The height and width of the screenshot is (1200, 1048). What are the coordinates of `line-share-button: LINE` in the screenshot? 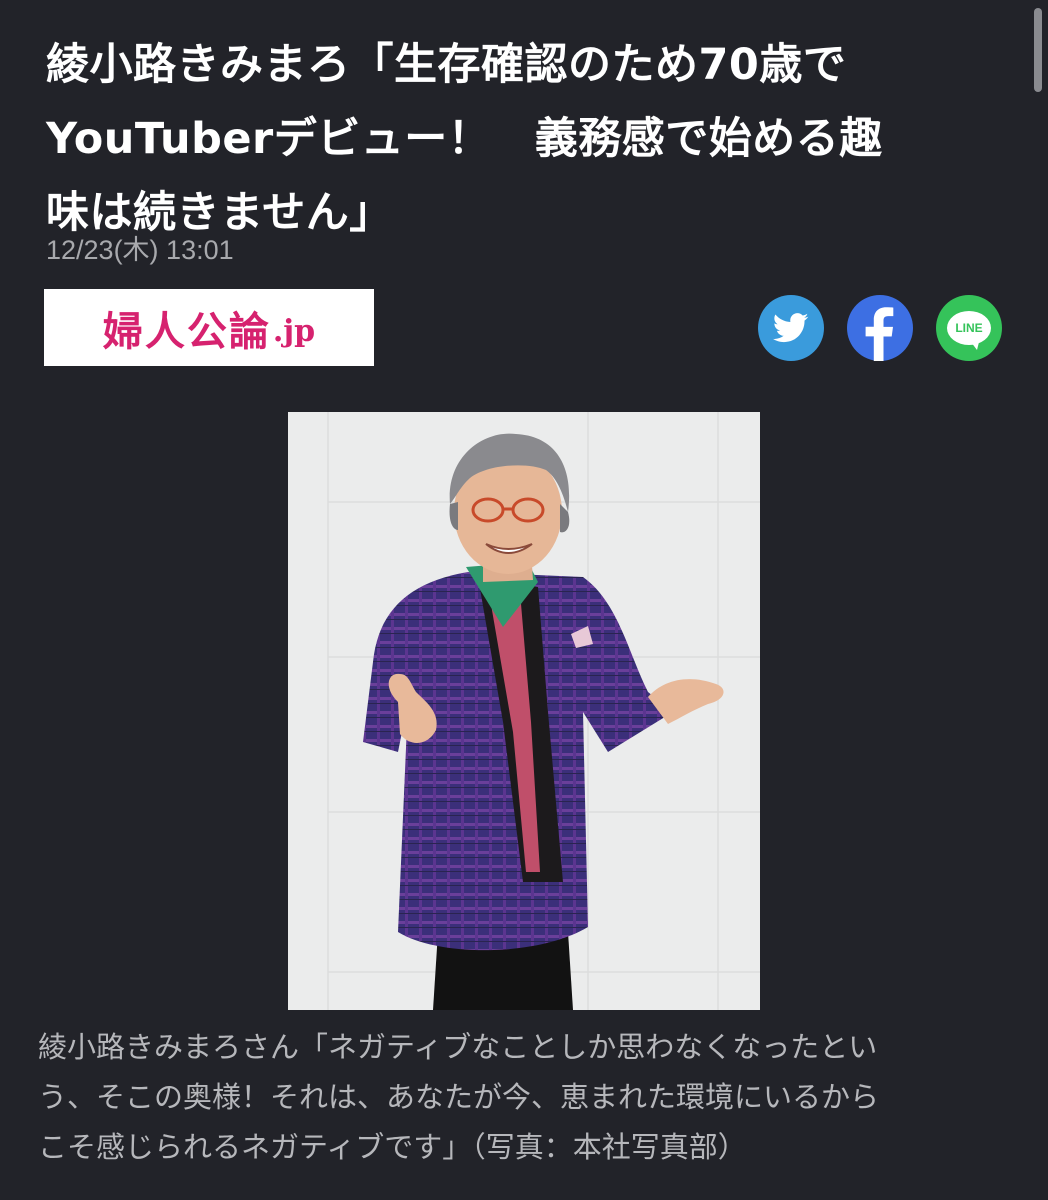 It's located at (969, 328).